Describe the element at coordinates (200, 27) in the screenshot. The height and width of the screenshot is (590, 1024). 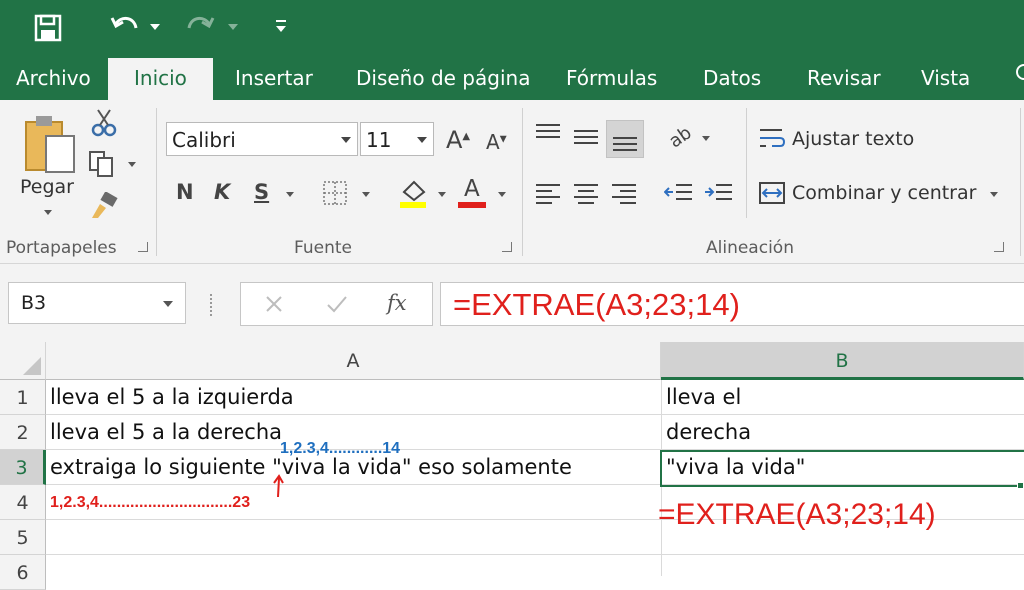
I see `redo-icon` at that location.